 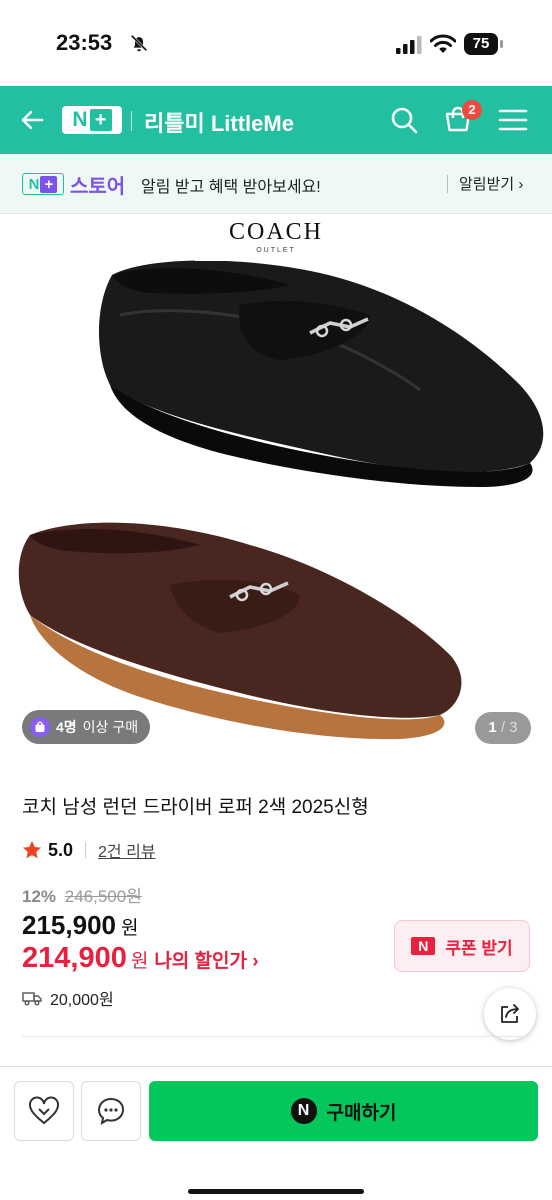 I want to click on heart-icon, so click(x=44, y=1110).